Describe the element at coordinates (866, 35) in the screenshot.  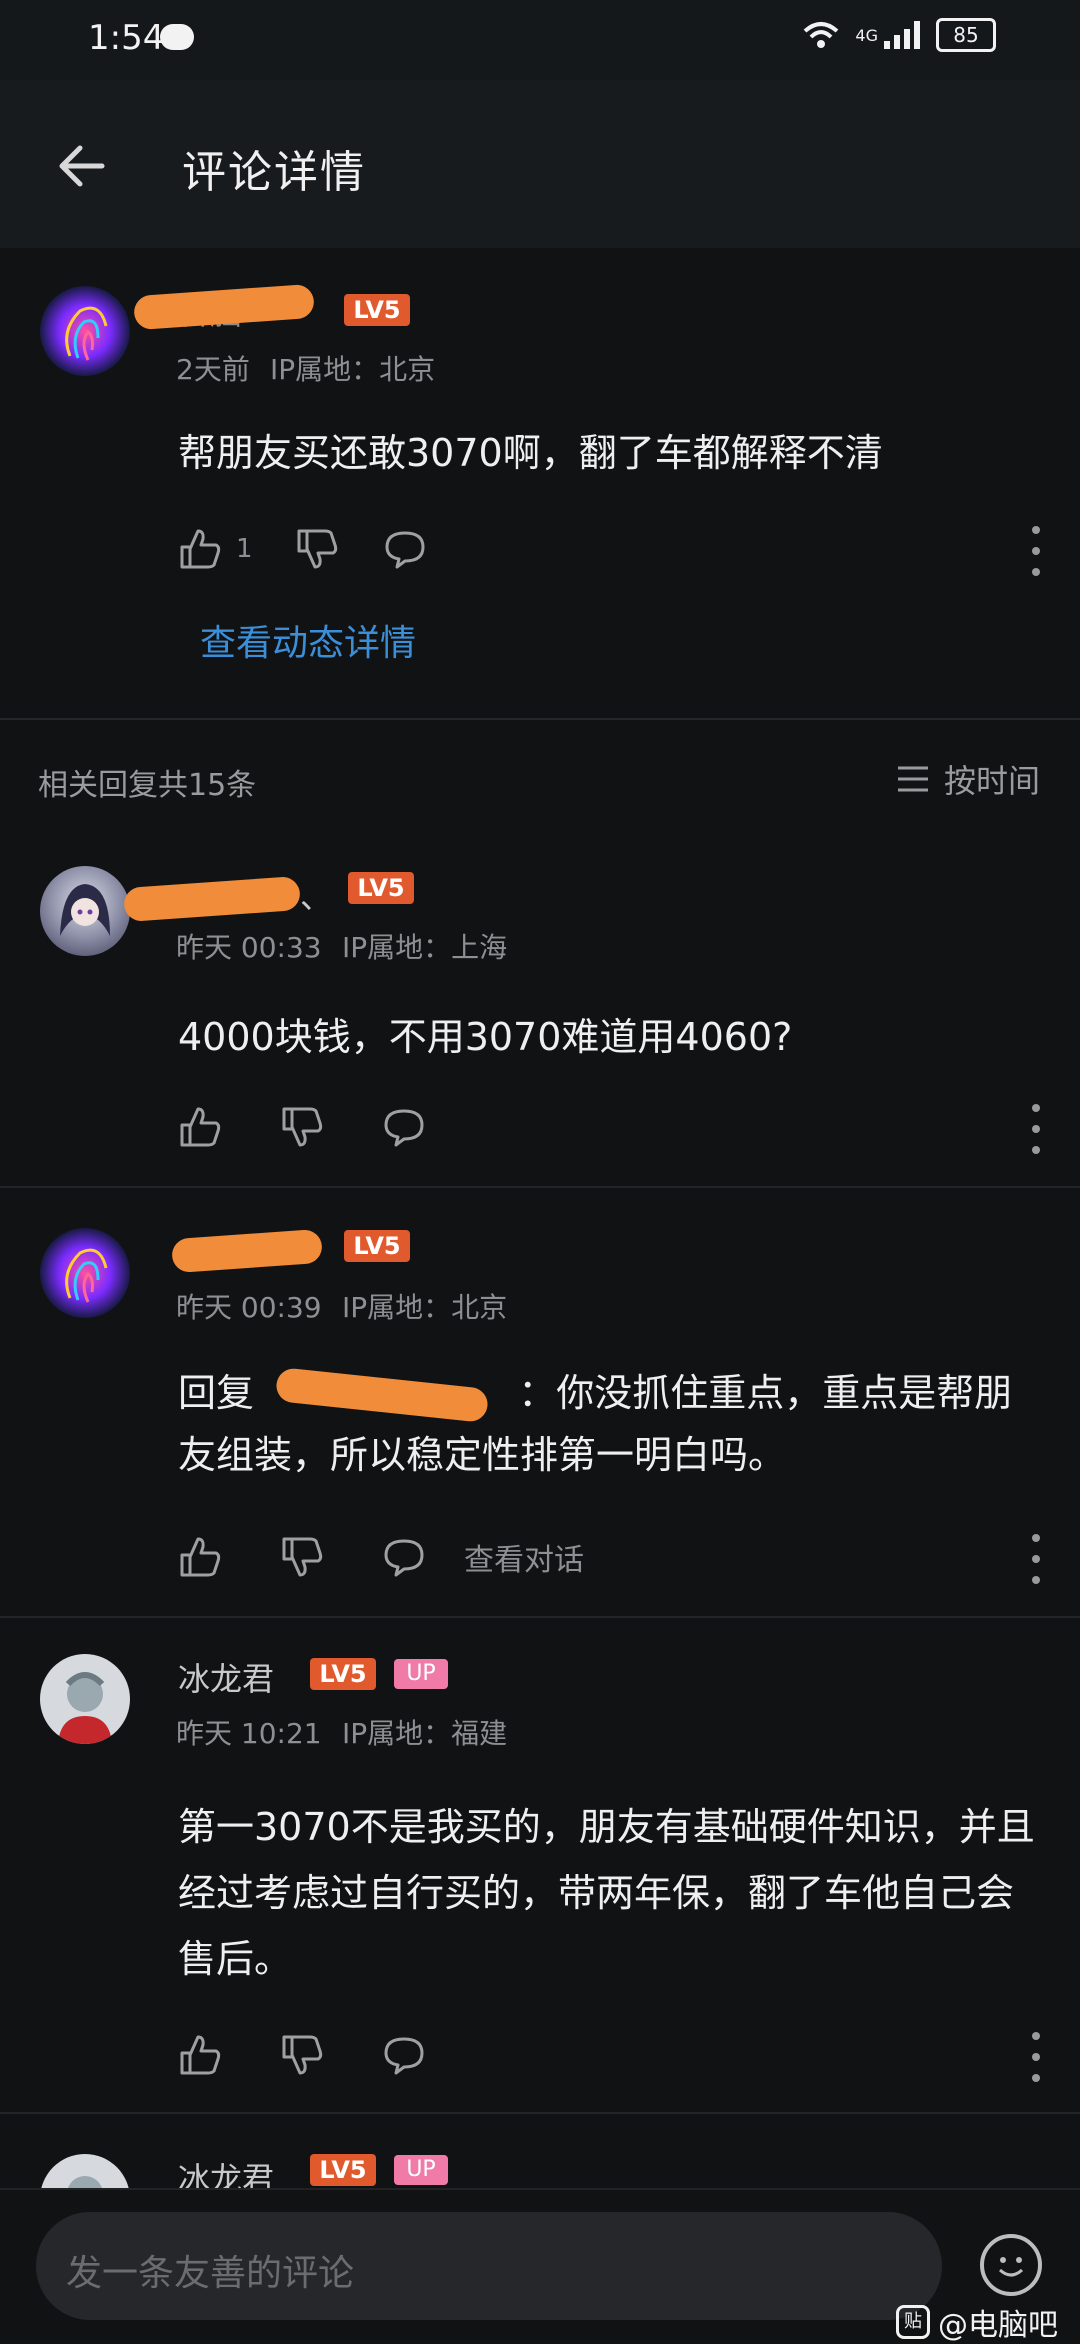
I see `network-type: 4G` at that location.